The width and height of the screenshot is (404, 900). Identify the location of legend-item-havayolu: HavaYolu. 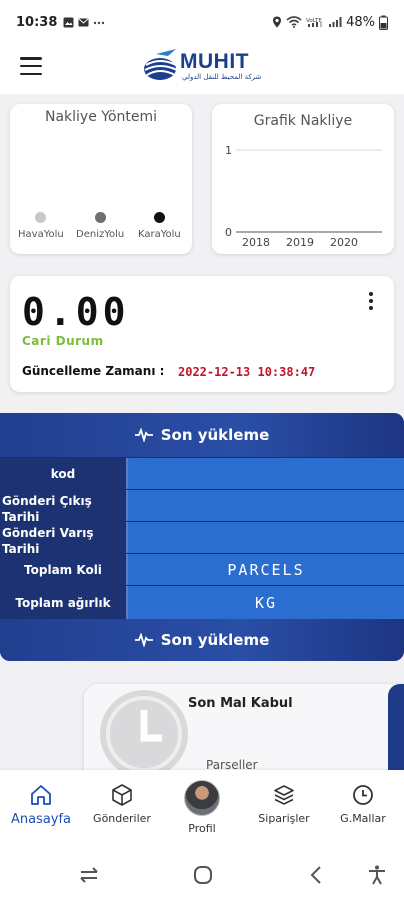
(41, 226).